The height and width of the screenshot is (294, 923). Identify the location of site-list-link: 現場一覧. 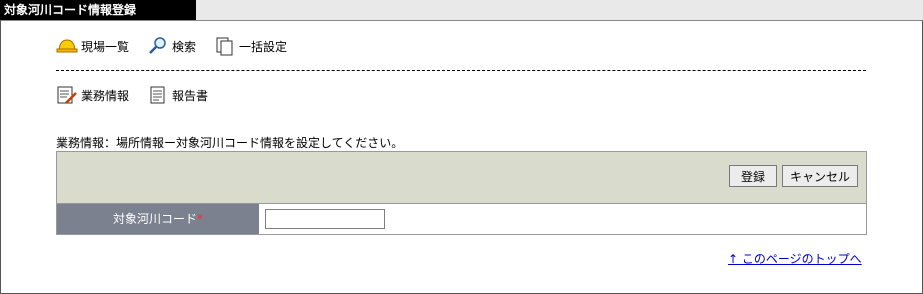
(92, 46).